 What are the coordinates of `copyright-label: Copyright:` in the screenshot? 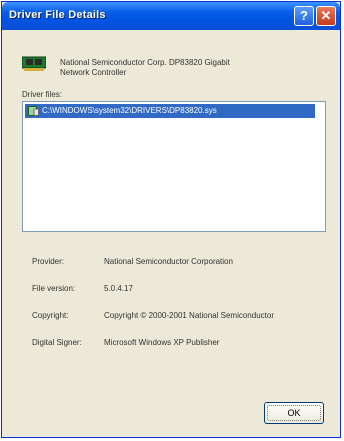 It's located at (50, 315).